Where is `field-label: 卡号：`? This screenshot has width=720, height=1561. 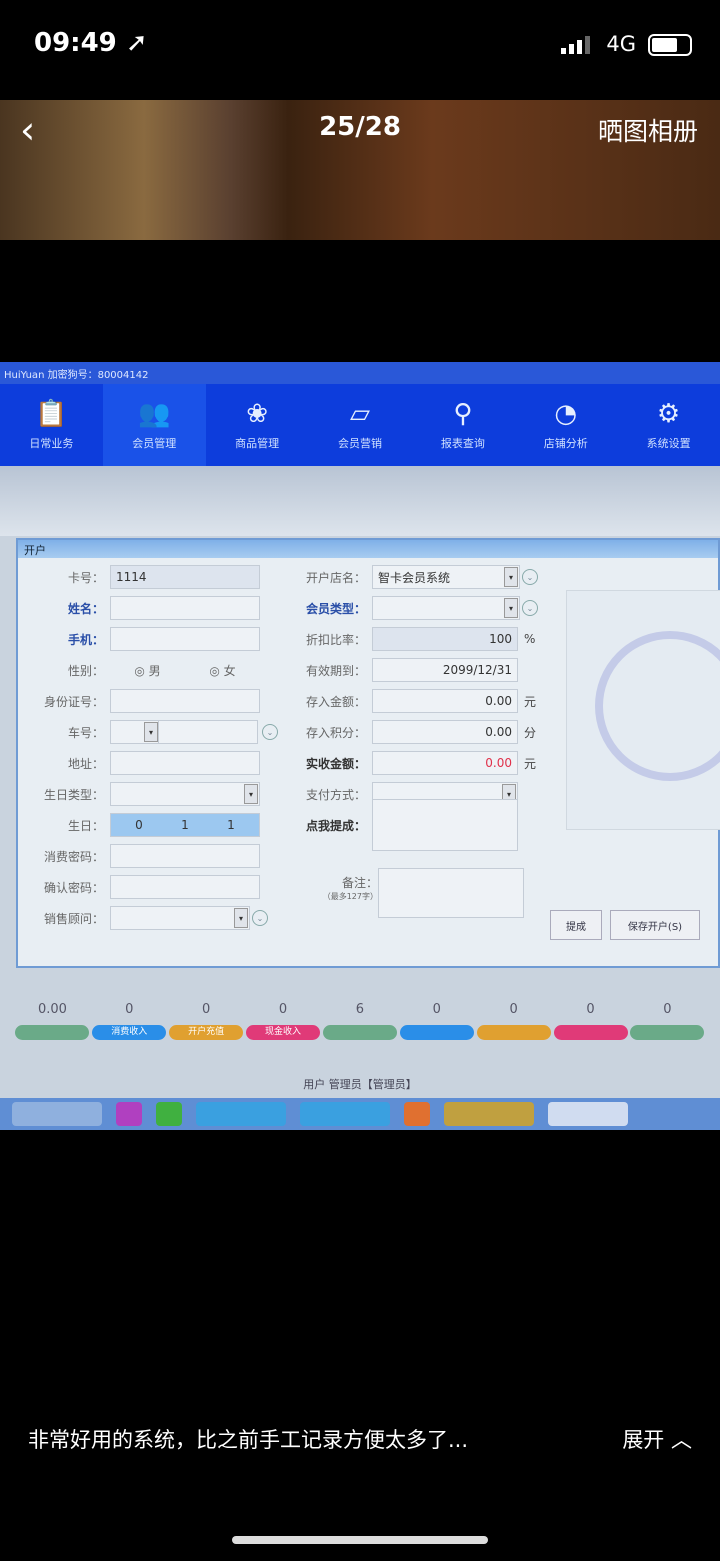
field-label: 卡号： is located at coordinates (85, 577).